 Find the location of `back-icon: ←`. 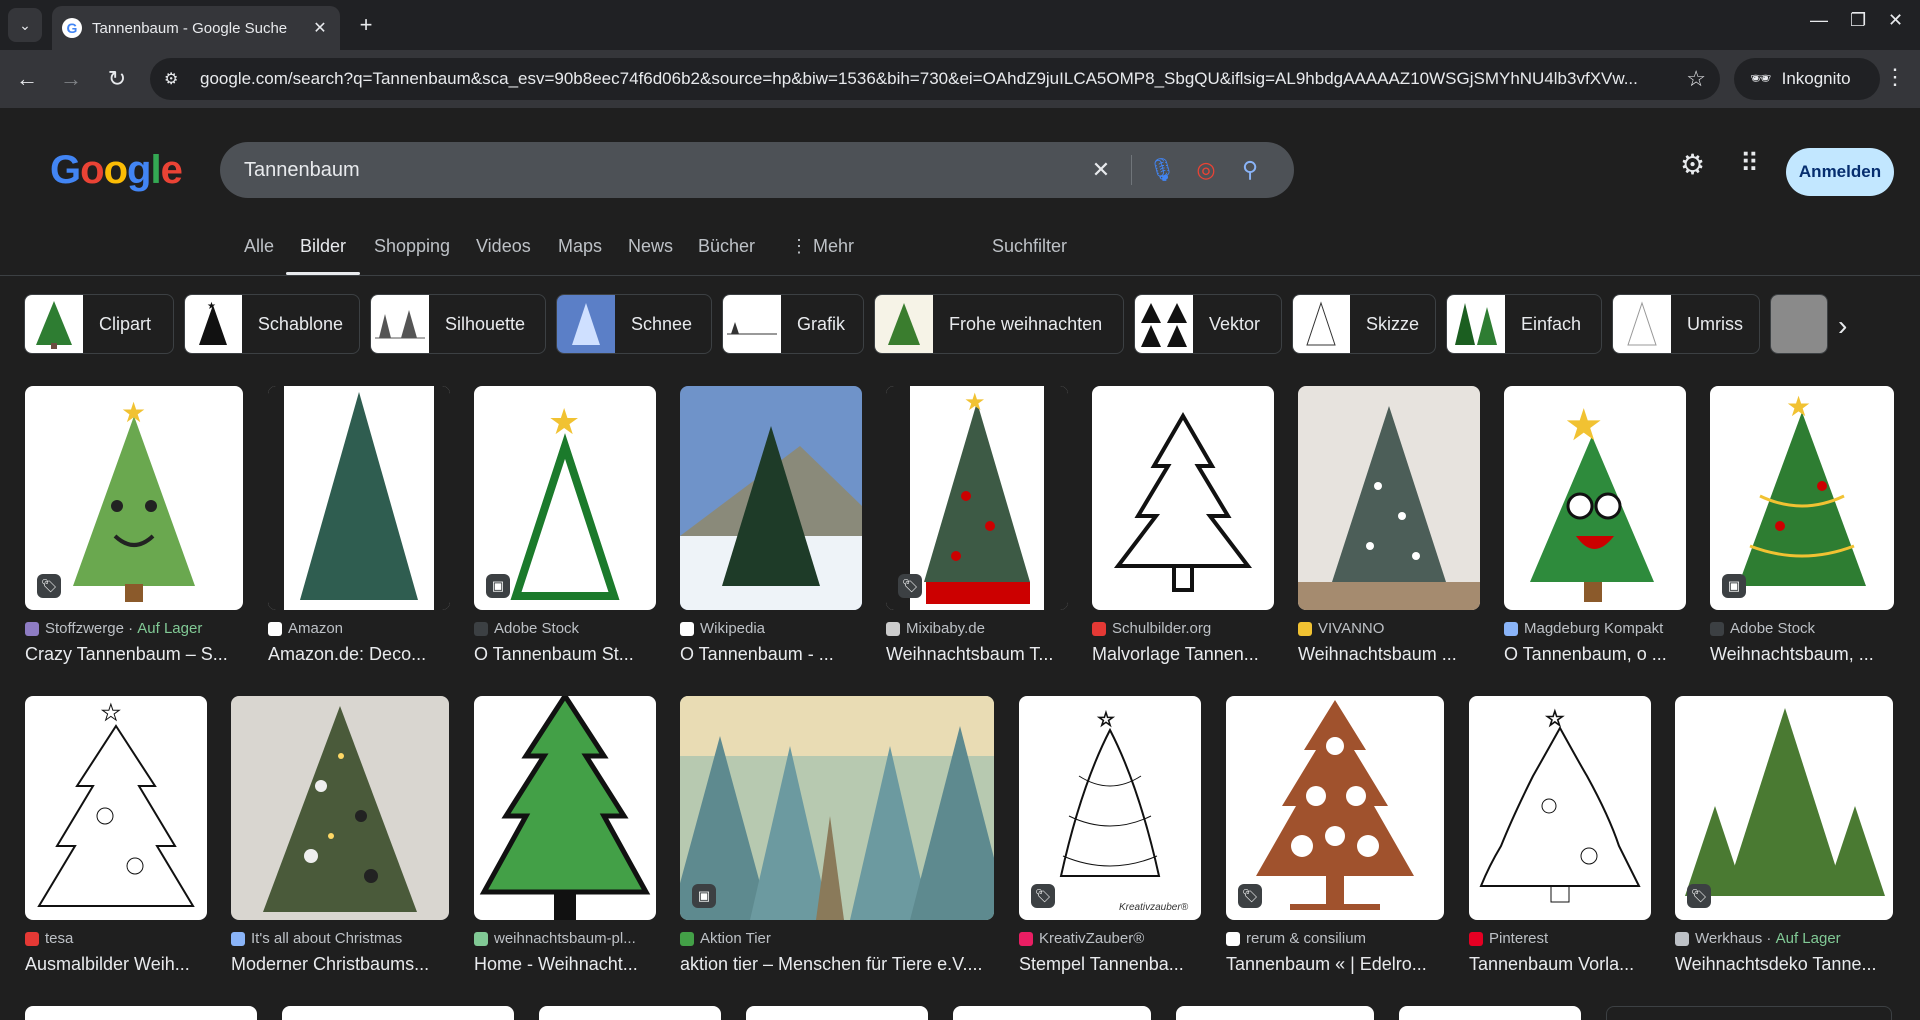

back-icon: ← is located at coordinates (27, 79).